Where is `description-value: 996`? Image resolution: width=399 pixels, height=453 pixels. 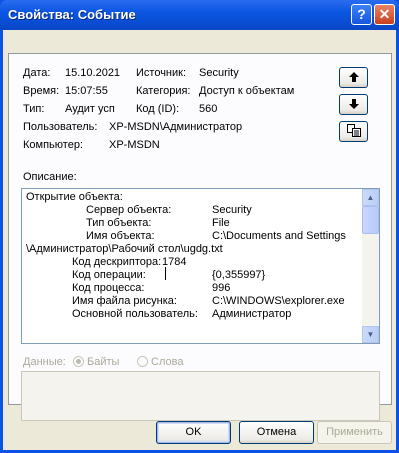 description-value: 996 is located at coordinates (221, 288).